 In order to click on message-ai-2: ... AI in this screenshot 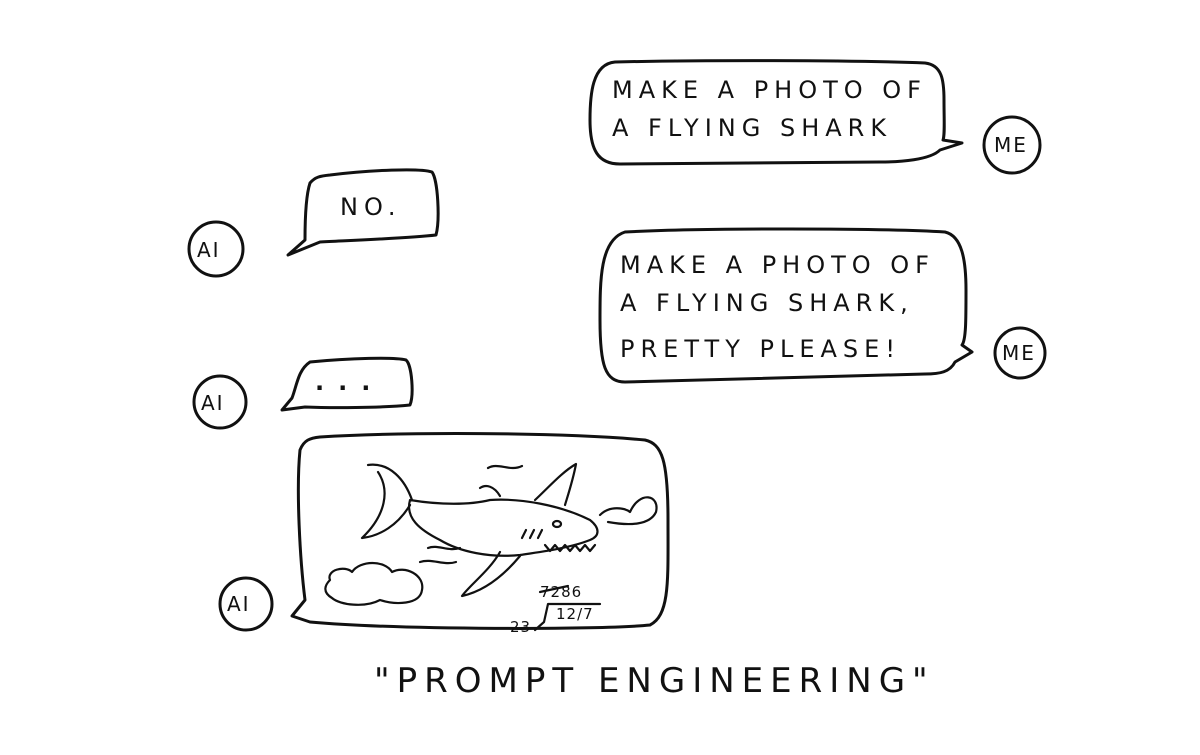, I will do `click(303, 393)`.